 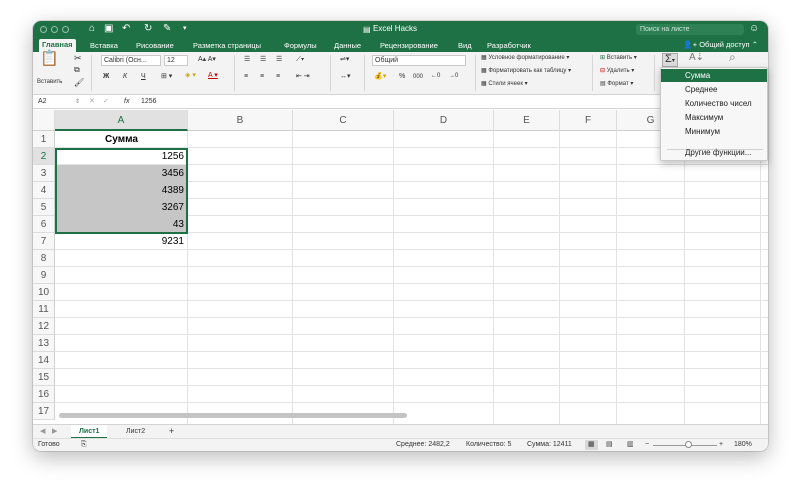 I want to click on orientation-icon: ⟋▾, so click(x=300, y=60).